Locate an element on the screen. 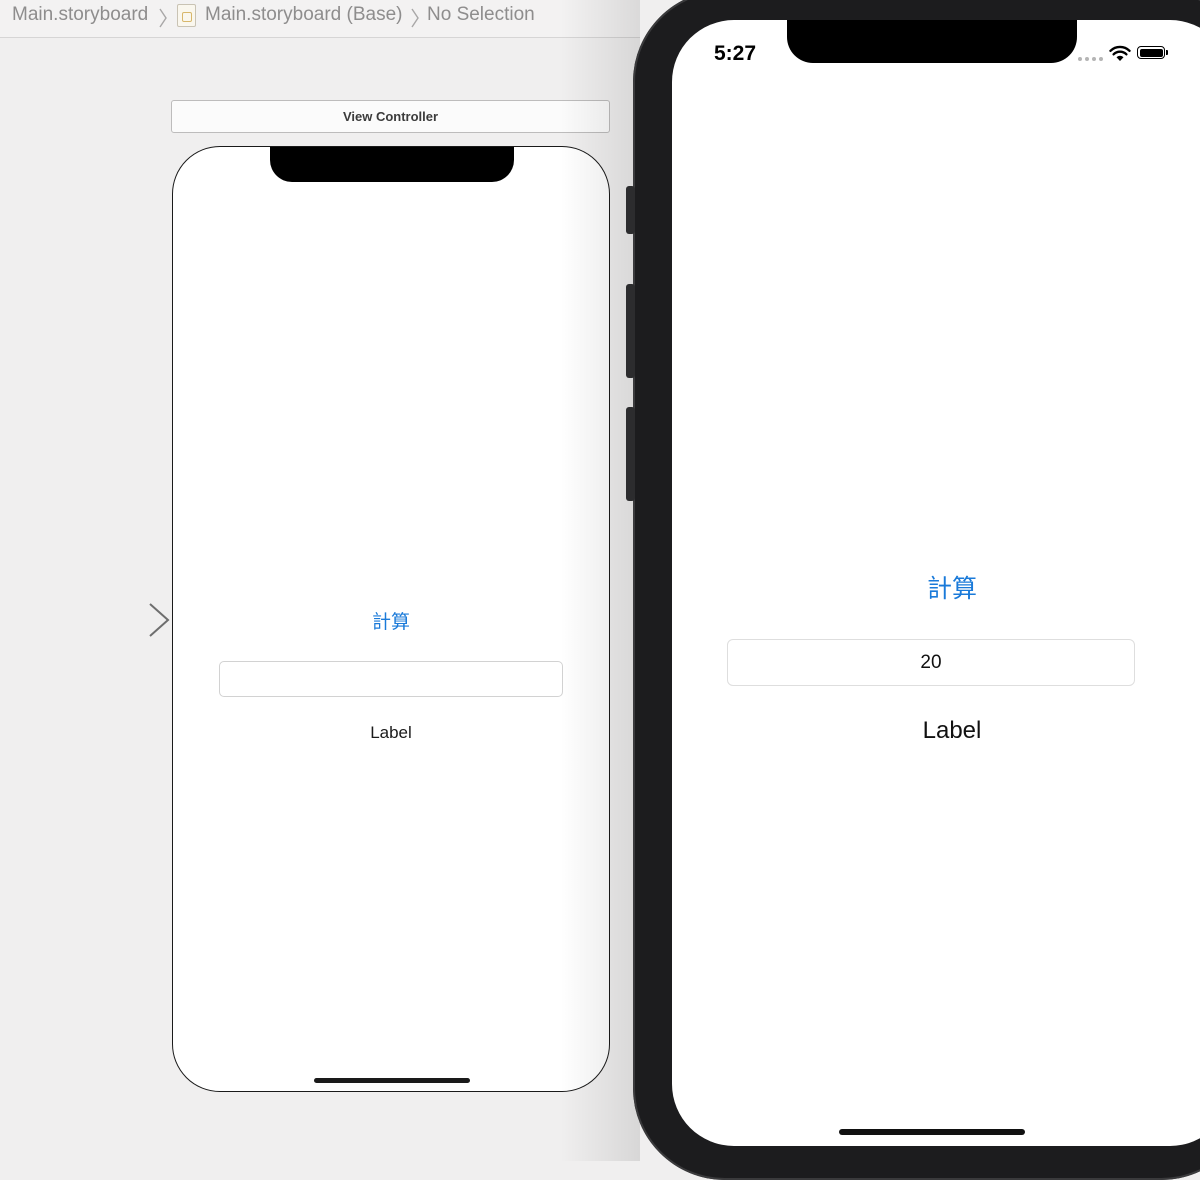 The width and height of the screenshot is (1200, 1180). volume-down-button is located at coordinates (630, 454).